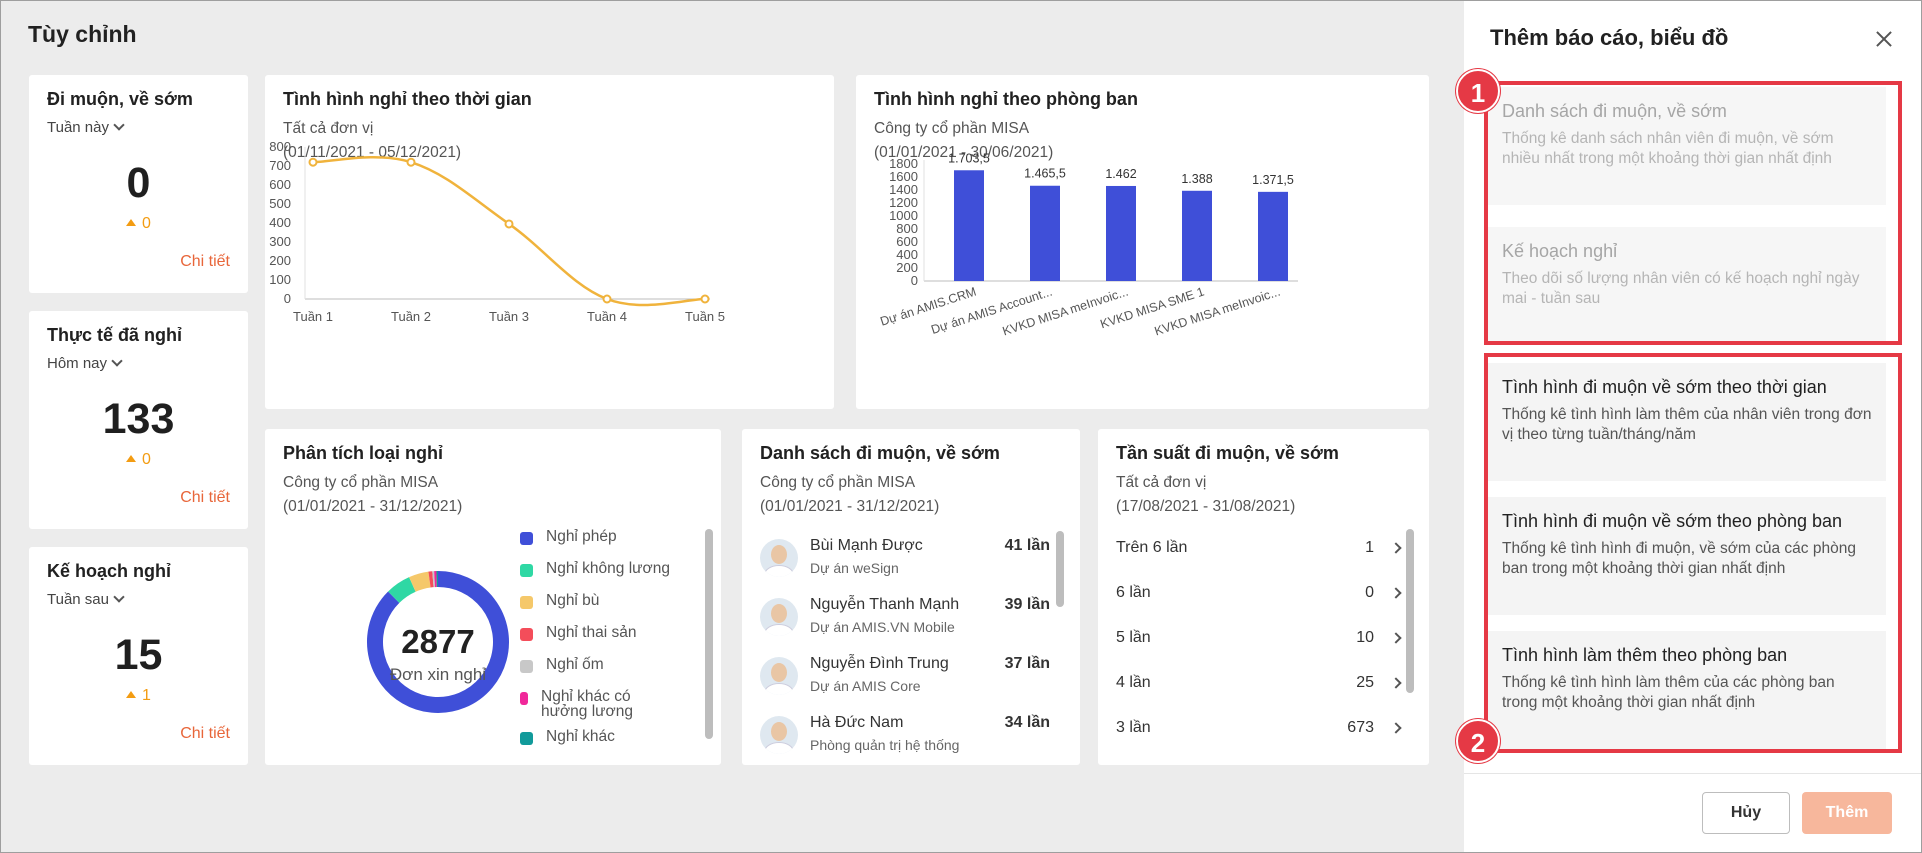  I want to click on y-tick-label: 200, so click(280, 260).